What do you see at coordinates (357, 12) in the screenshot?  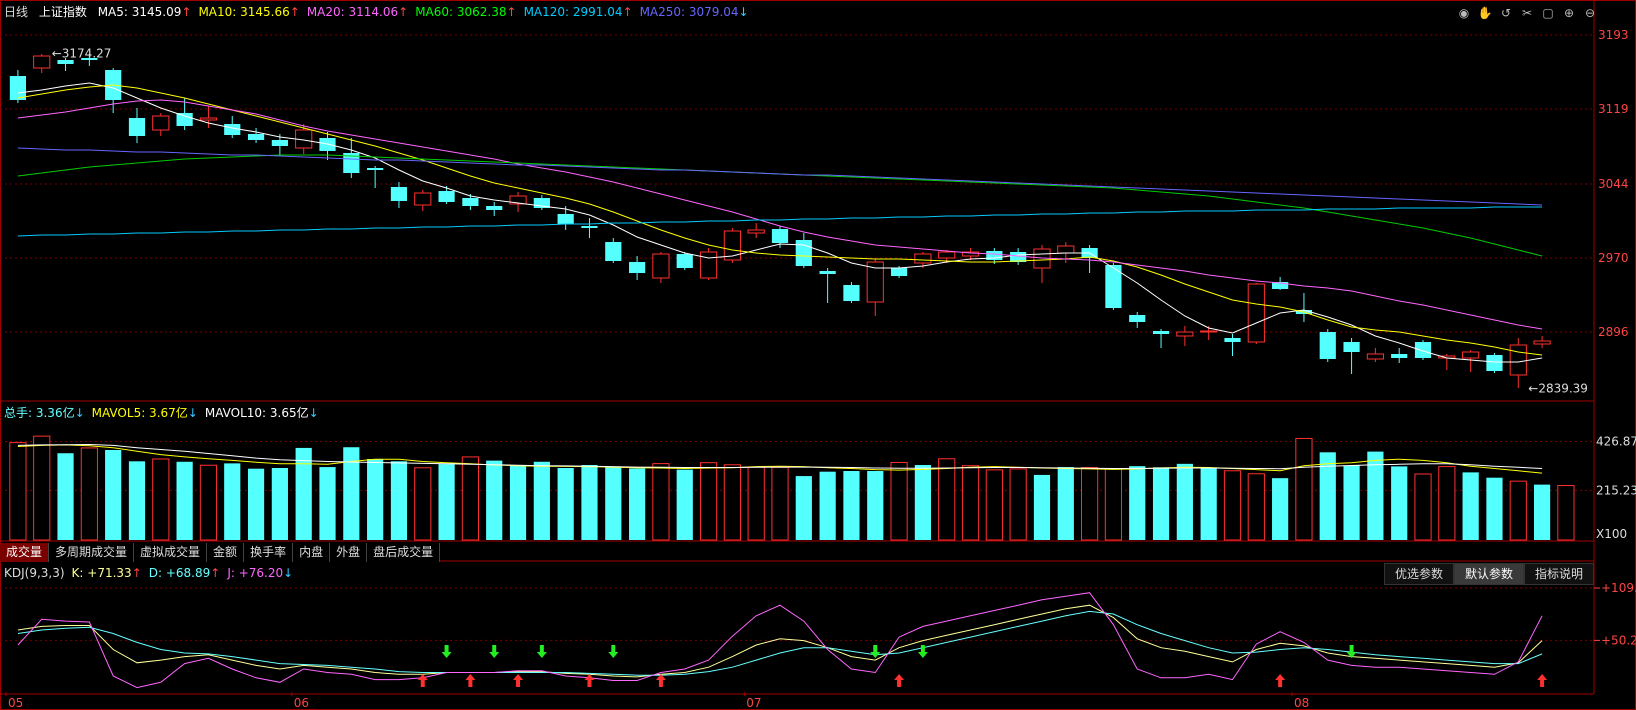 I see `ma-item-2: MA20: 3114.06↑` at bounding box center [357, 12].